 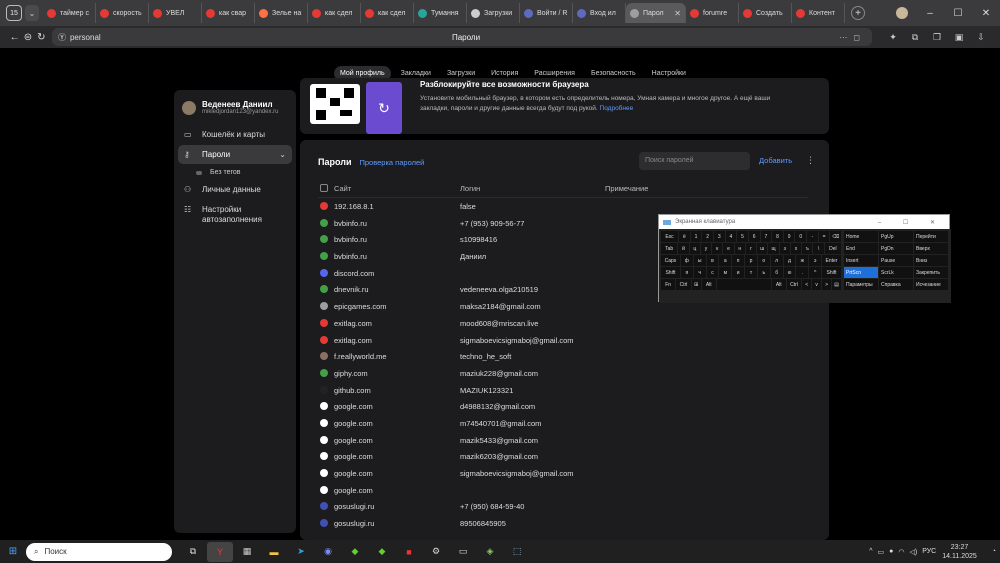 I want to click on clock: 23:27 14.11.2025, so click(x=959, y=552).